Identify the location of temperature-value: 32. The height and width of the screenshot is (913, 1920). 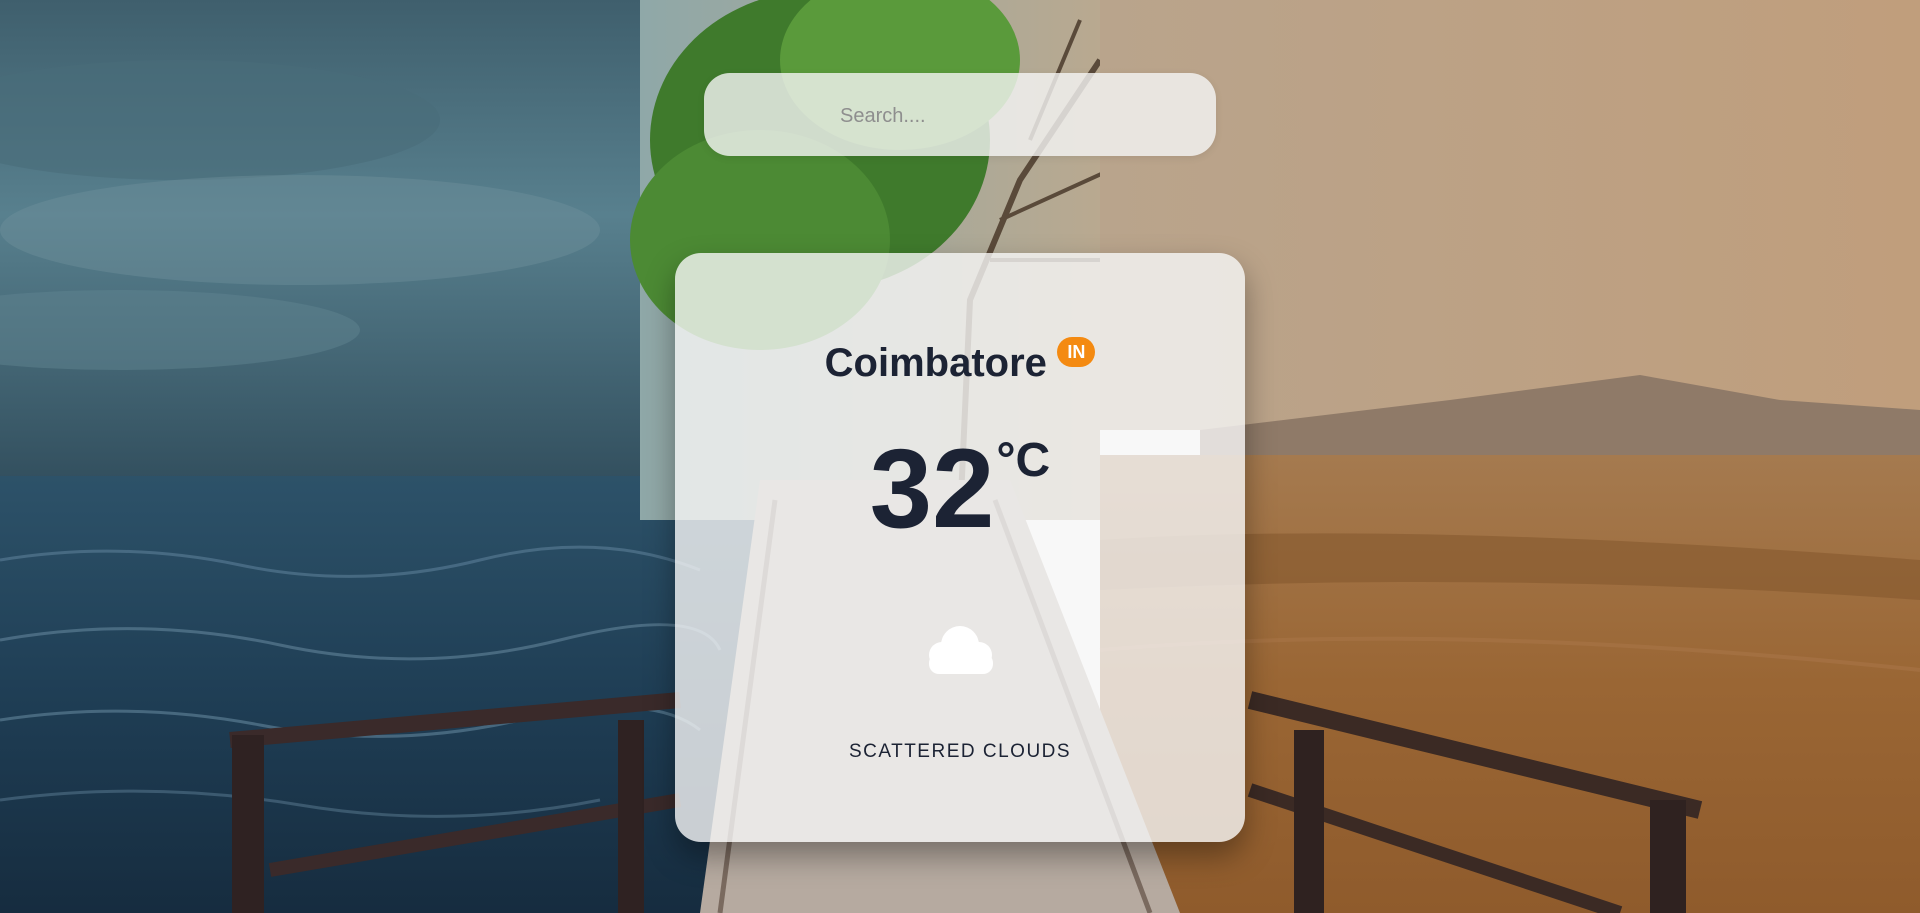
(932, 488).